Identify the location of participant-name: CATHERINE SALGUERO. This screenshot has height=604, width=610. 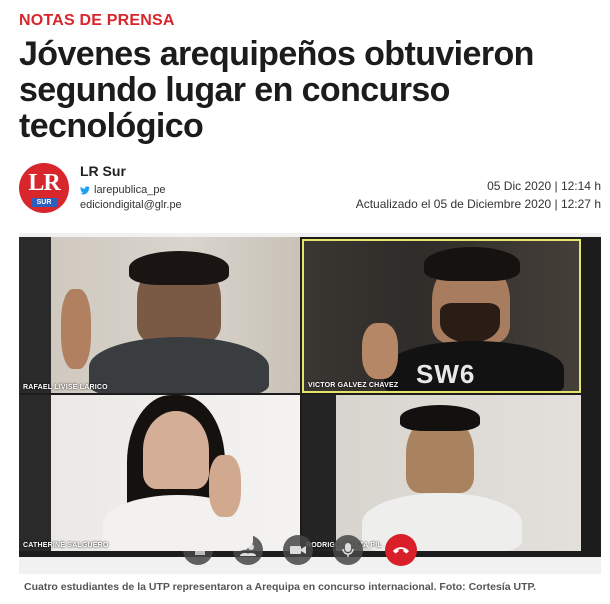
(66, 545).